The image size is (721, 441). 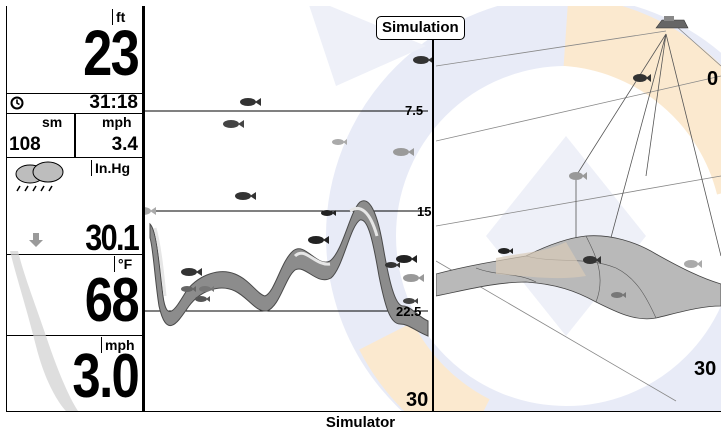 I want to click on simulation-mode-tag: Simulation, so click(x=420, y=28).